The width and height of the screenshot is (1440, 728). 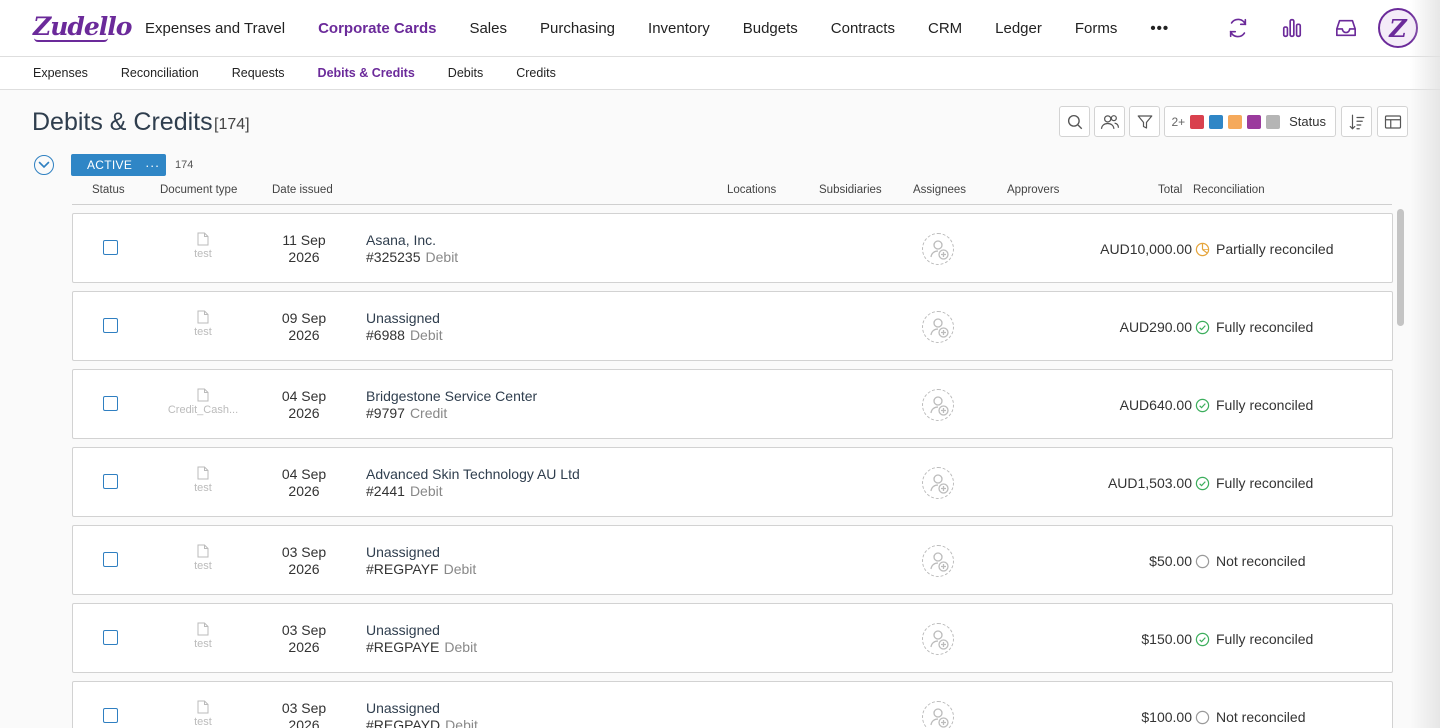 What do you see at coordinates (1264, 249) in the screenshot?
I see `reconciliation-status: Partially reconciled` at bounding box center [1264, 249].